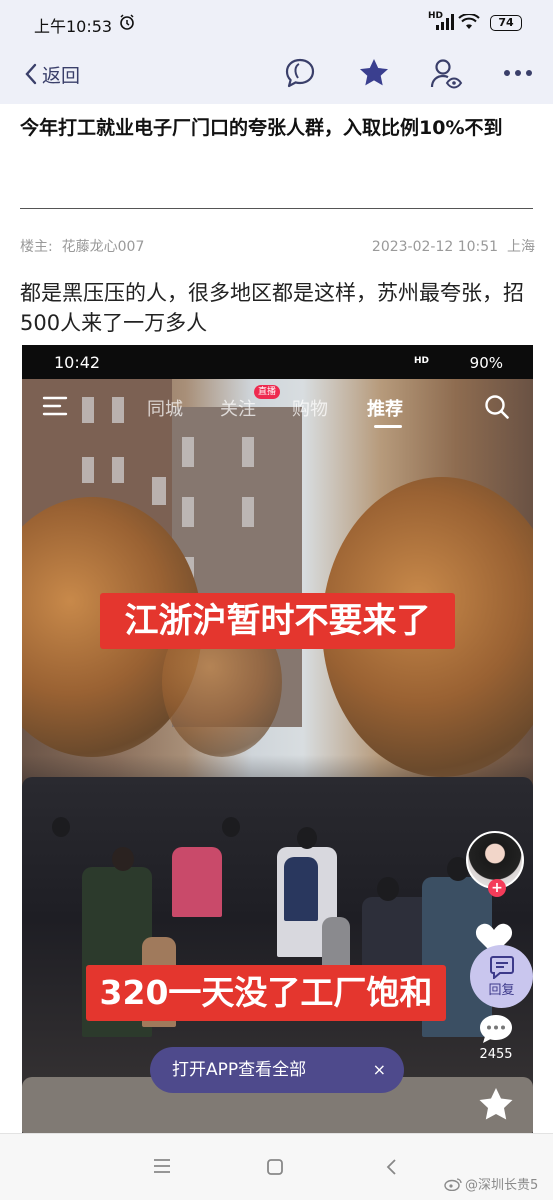 Image resolution: width=553 pixels, height=1200 pixels. I want to click on watermark: @深圳长贵5, so click(491, 1183).